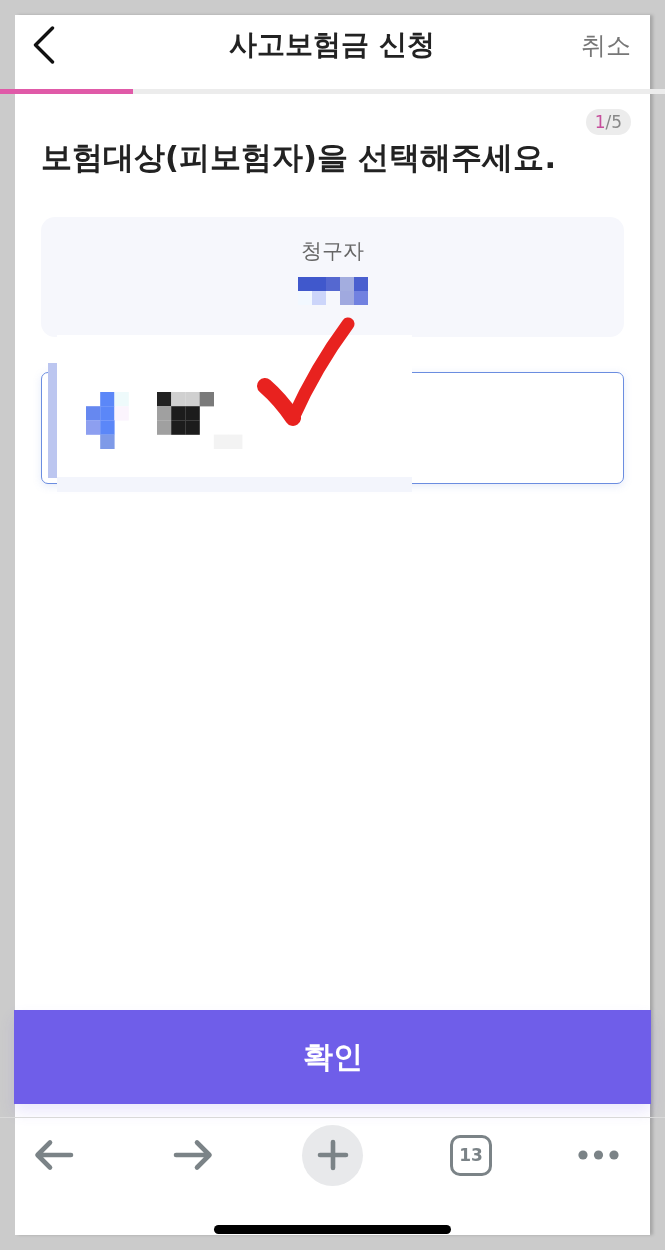 This screenshot has height=1250, width=665. What do you see at coordinates (600, 122) in the screenshot?
I see `step-current: 1` at bounding box center [600, 122].